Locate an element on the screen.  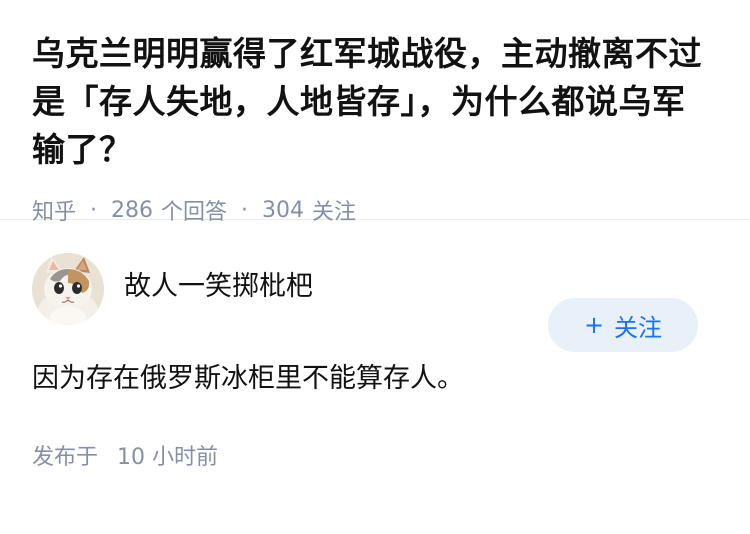
follow-button: + 关注 is located at coordinates (623, 325).